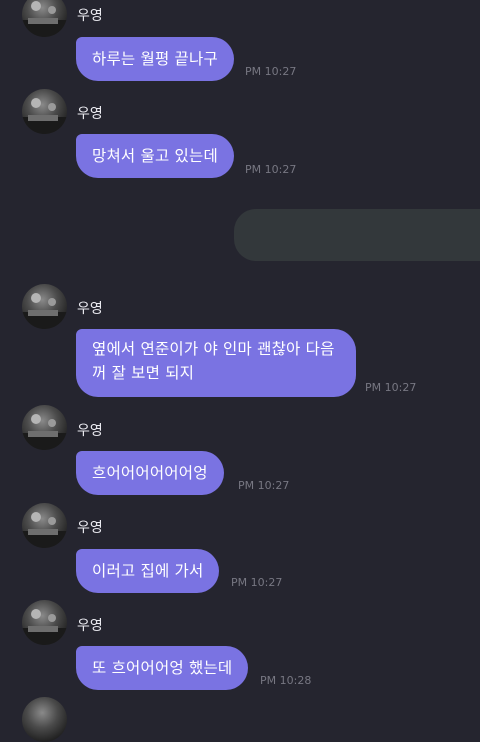 The height and width of the screenshot is (742, 480). Describe the element at coordinates (216, 363) in the screenshot. I see `message-bubble: 옆에서 연준이가 야 인마 괜찮아 다음 꺼 잘 보면 되지` at that location.